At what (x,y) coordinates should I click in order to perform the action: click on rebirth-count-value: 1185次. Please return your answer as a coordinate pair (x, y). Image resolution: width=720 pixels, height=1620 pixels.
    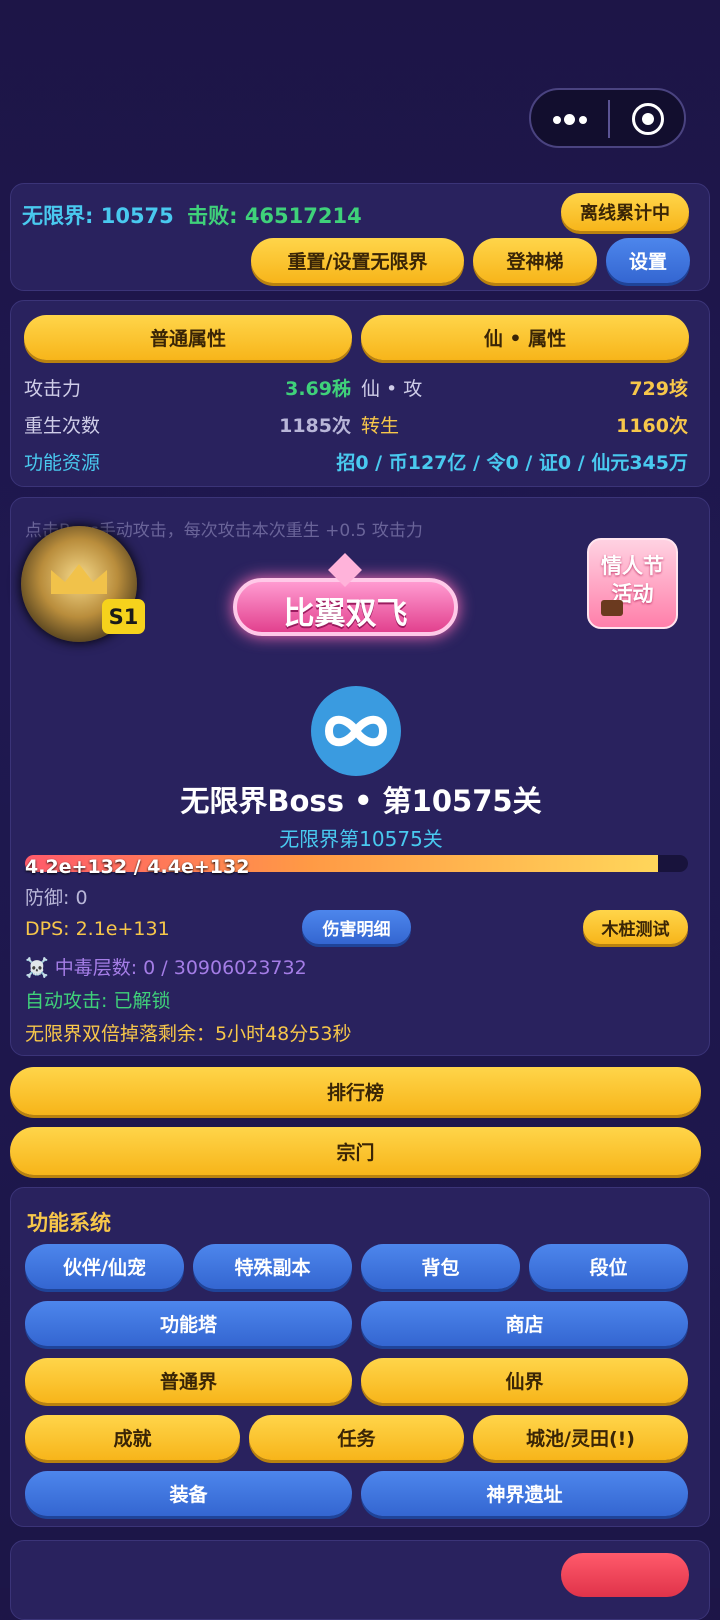
    Looking at the image, I should click on (315, 426).